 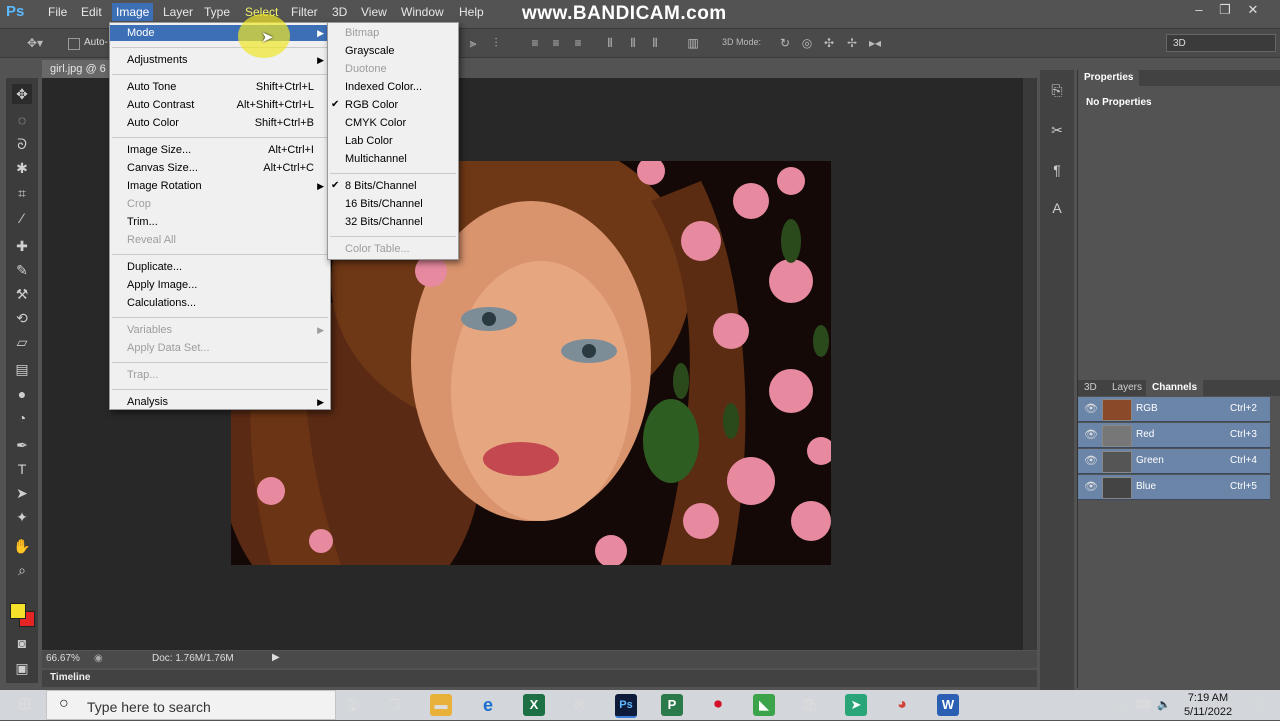 What do you see at coordinates (1109, 78) in the screenshot?
I see `tab-properties: Properties` at bounding box center [1109, 78].